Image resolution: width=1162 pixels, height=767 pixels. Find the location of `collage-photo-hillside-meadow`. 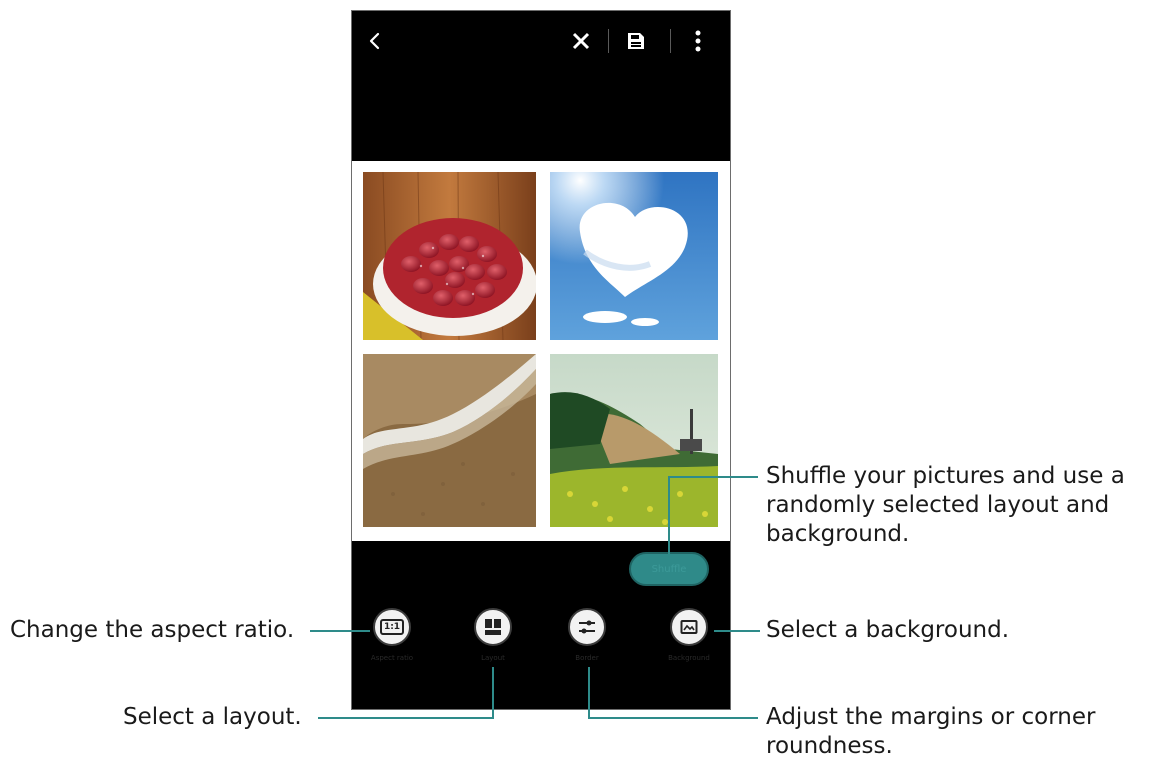

collage-photo-hillside-meadow is located at coordinates (634, 440).